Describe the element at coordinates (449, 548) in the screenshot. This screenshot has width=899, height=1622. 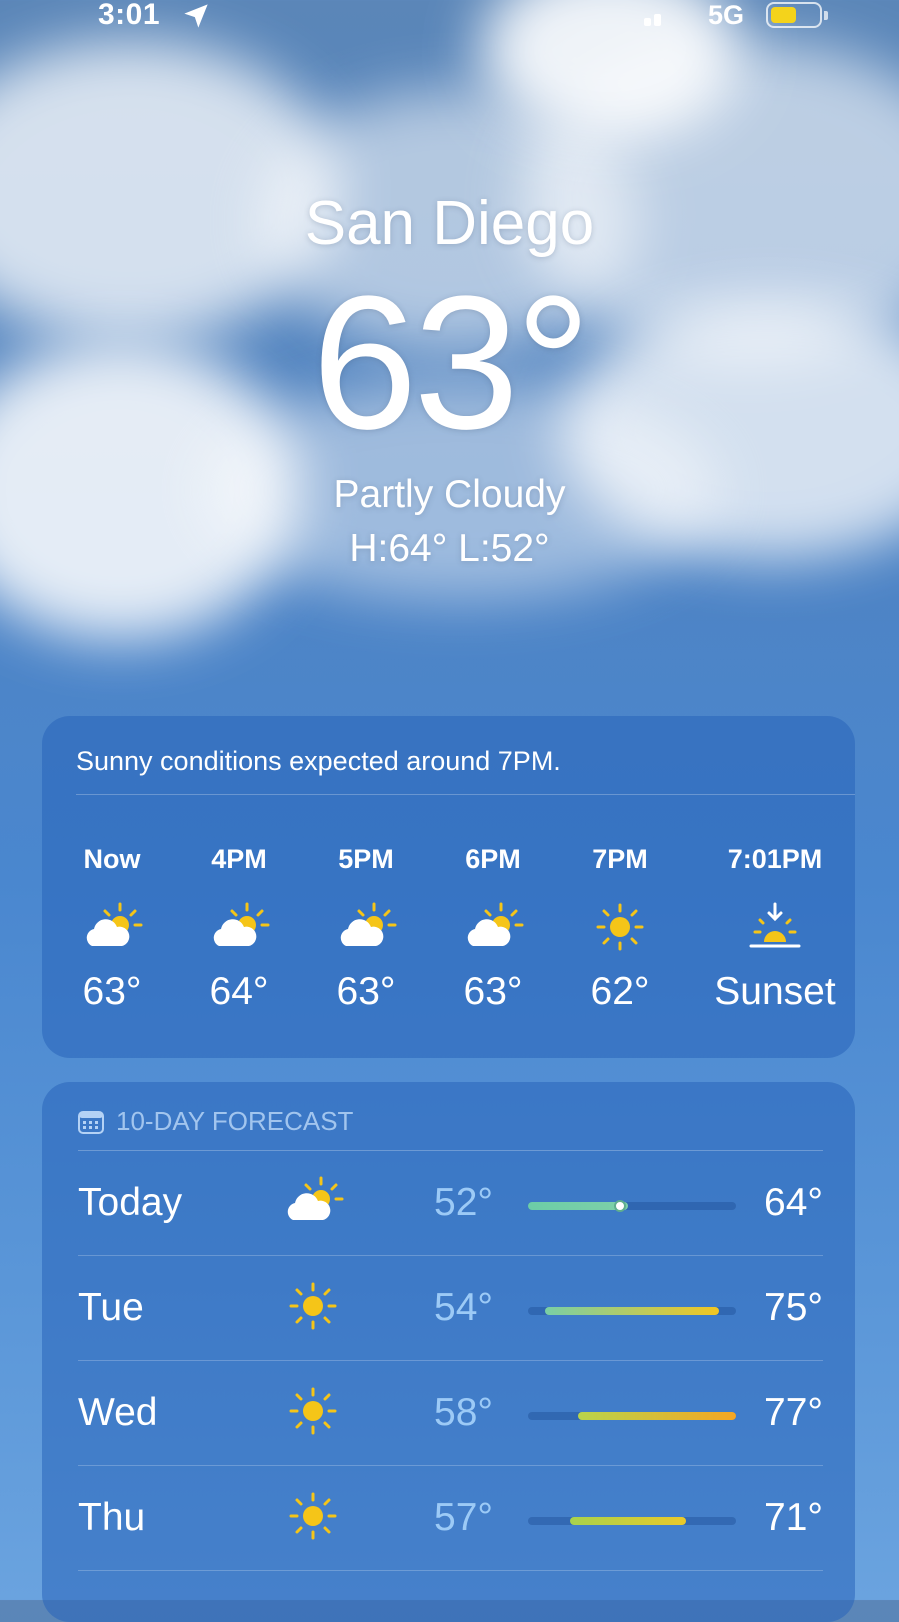
I see `high-low-temperature: H:64° L:52°` at that location.